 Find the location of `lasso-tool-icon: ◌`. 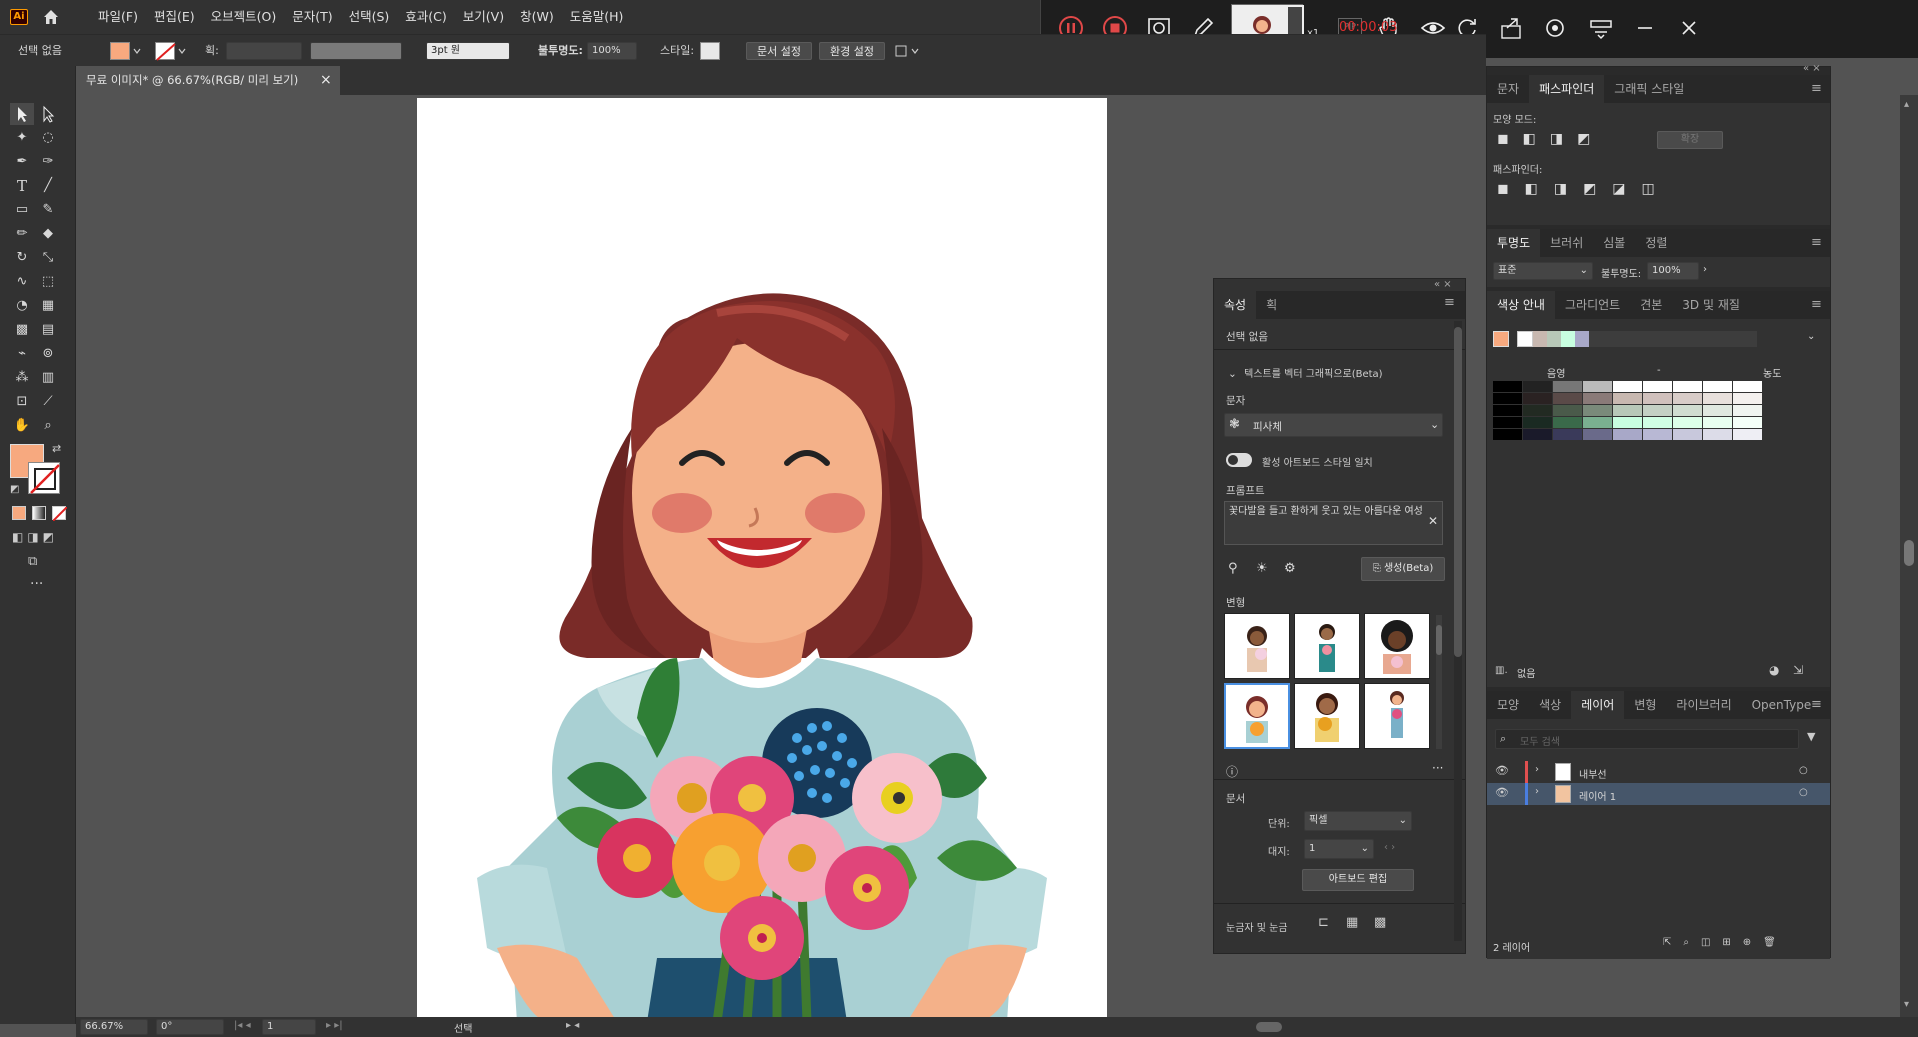

lasso-tool-icon: ◌ is located at coordinates (48, 138).